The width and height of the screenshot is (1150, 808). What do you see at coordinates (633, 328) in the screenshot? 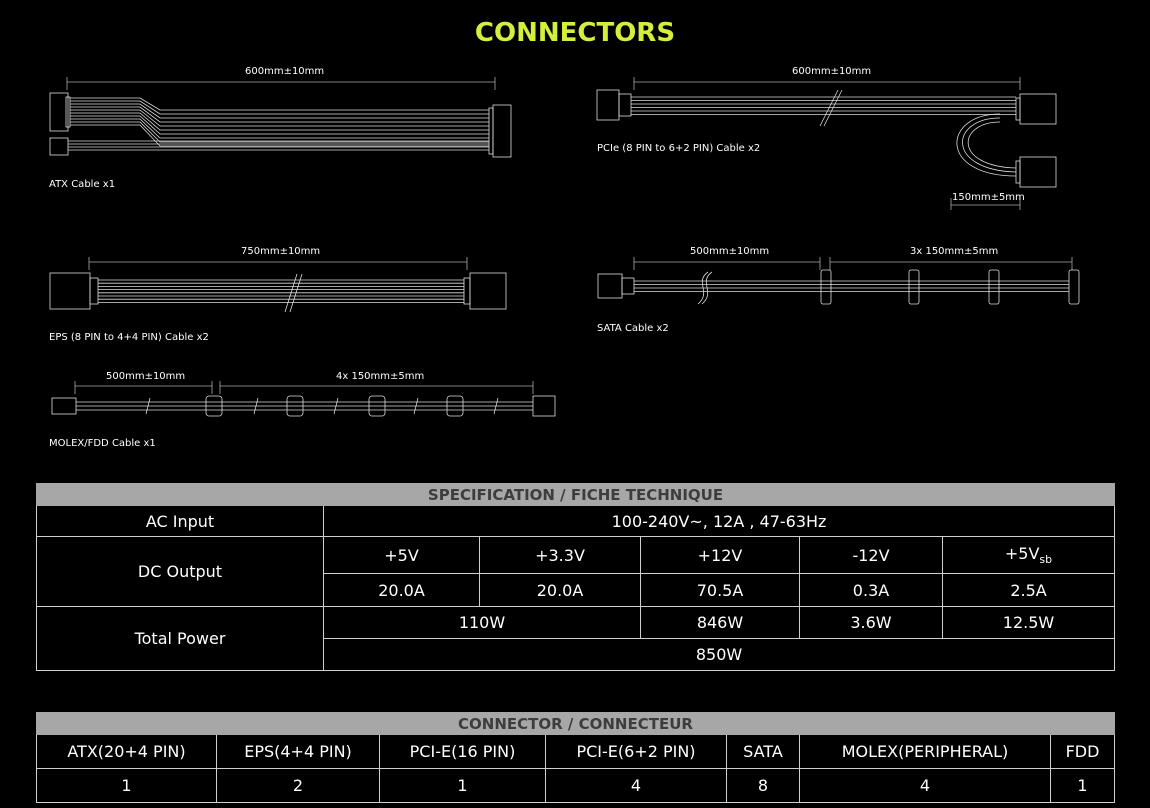
I see `sata-cable-label: SATA Cable x2` at bounding box center [633, 328].